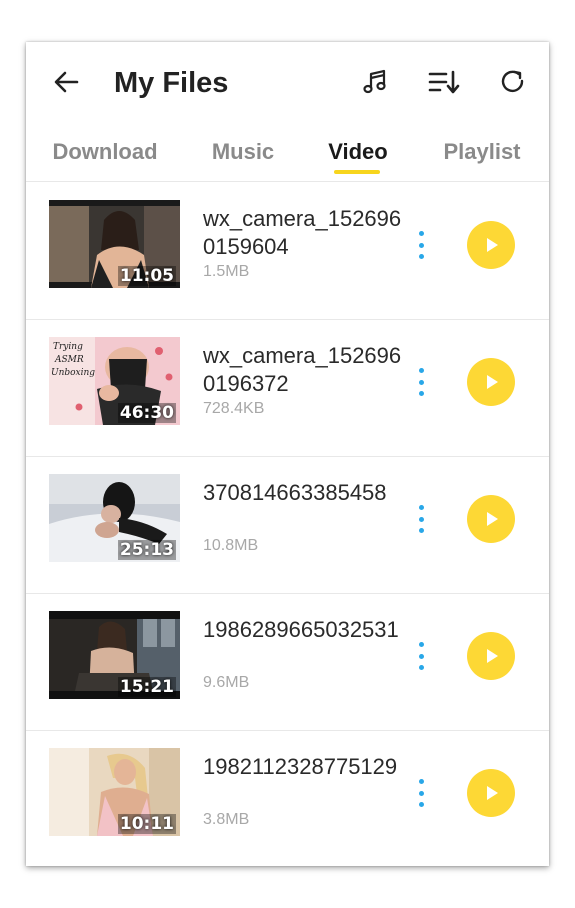 Image resolution: width=575 pixels, height=908 pixels. Describe the element at coordinates (171, 83) in the screenshot. I see `page-title: My Files` at that location.